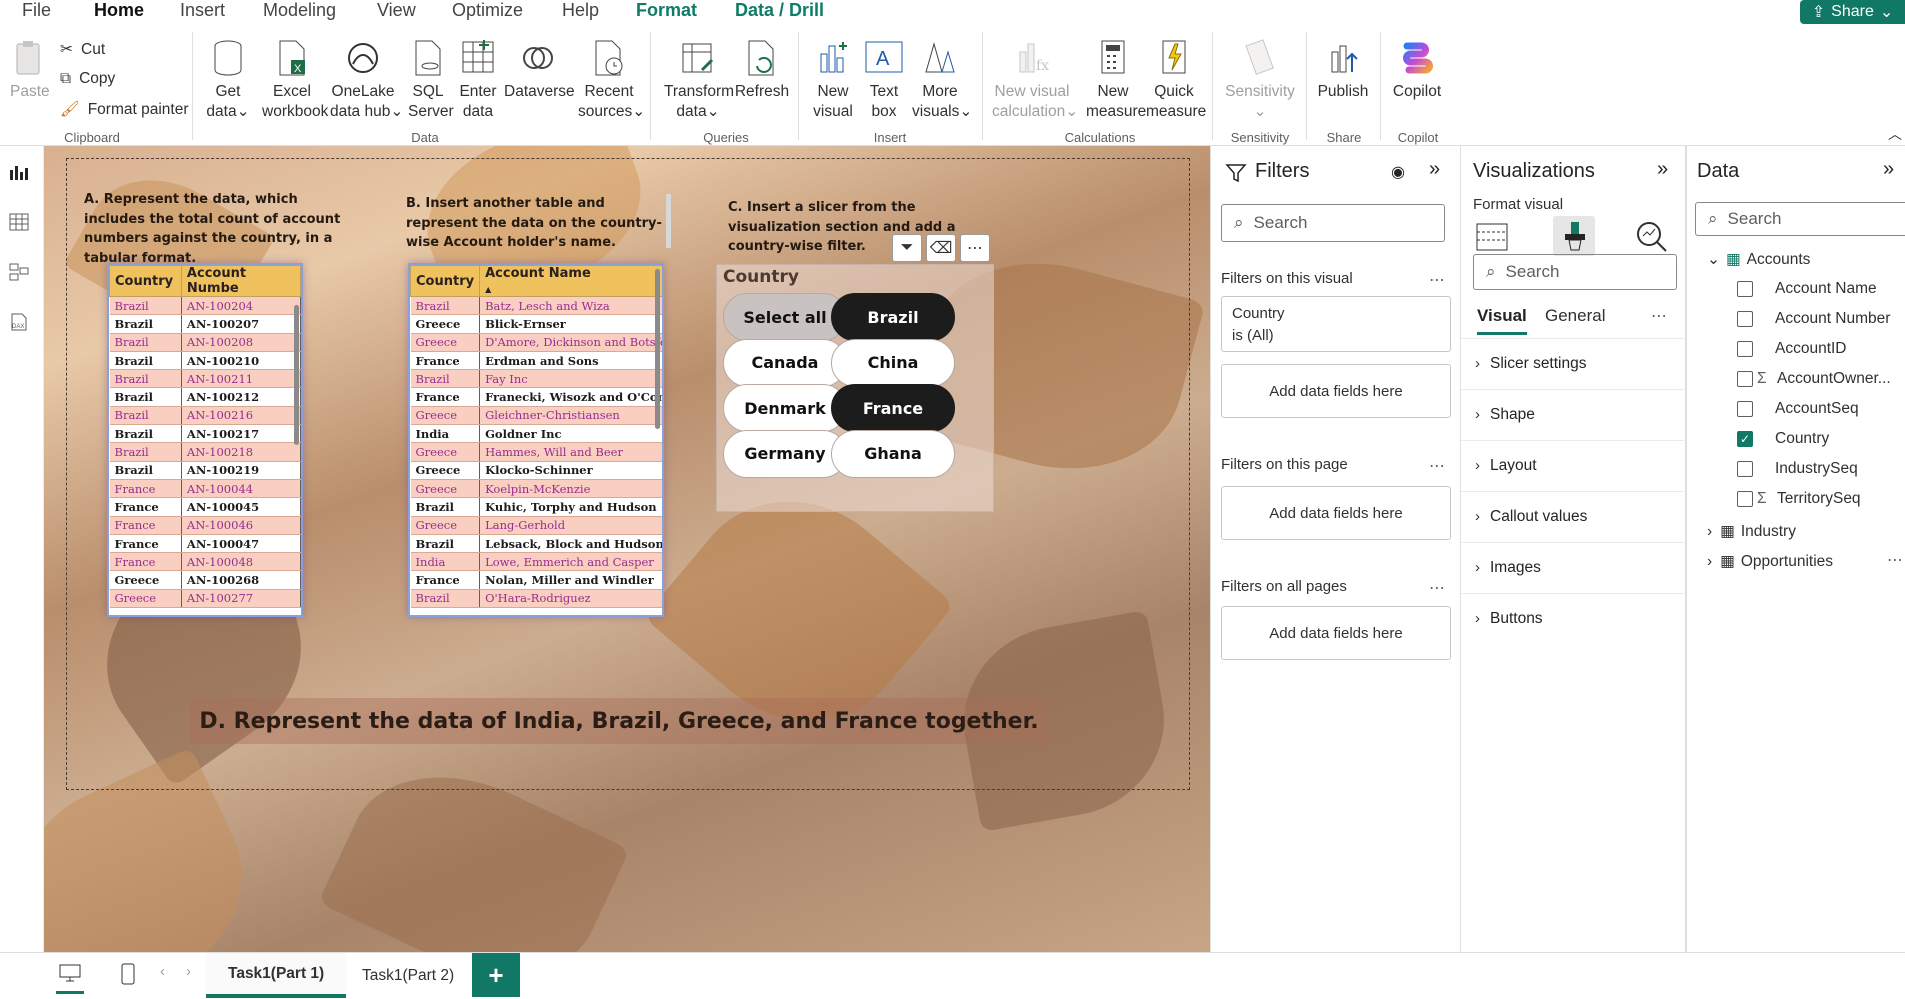 The image size is (1905, 999). What do you see at coordinates (1745, 439) in the screenshot?
I see `field-checkbox: ✓` at bounding box center [1745, 439].